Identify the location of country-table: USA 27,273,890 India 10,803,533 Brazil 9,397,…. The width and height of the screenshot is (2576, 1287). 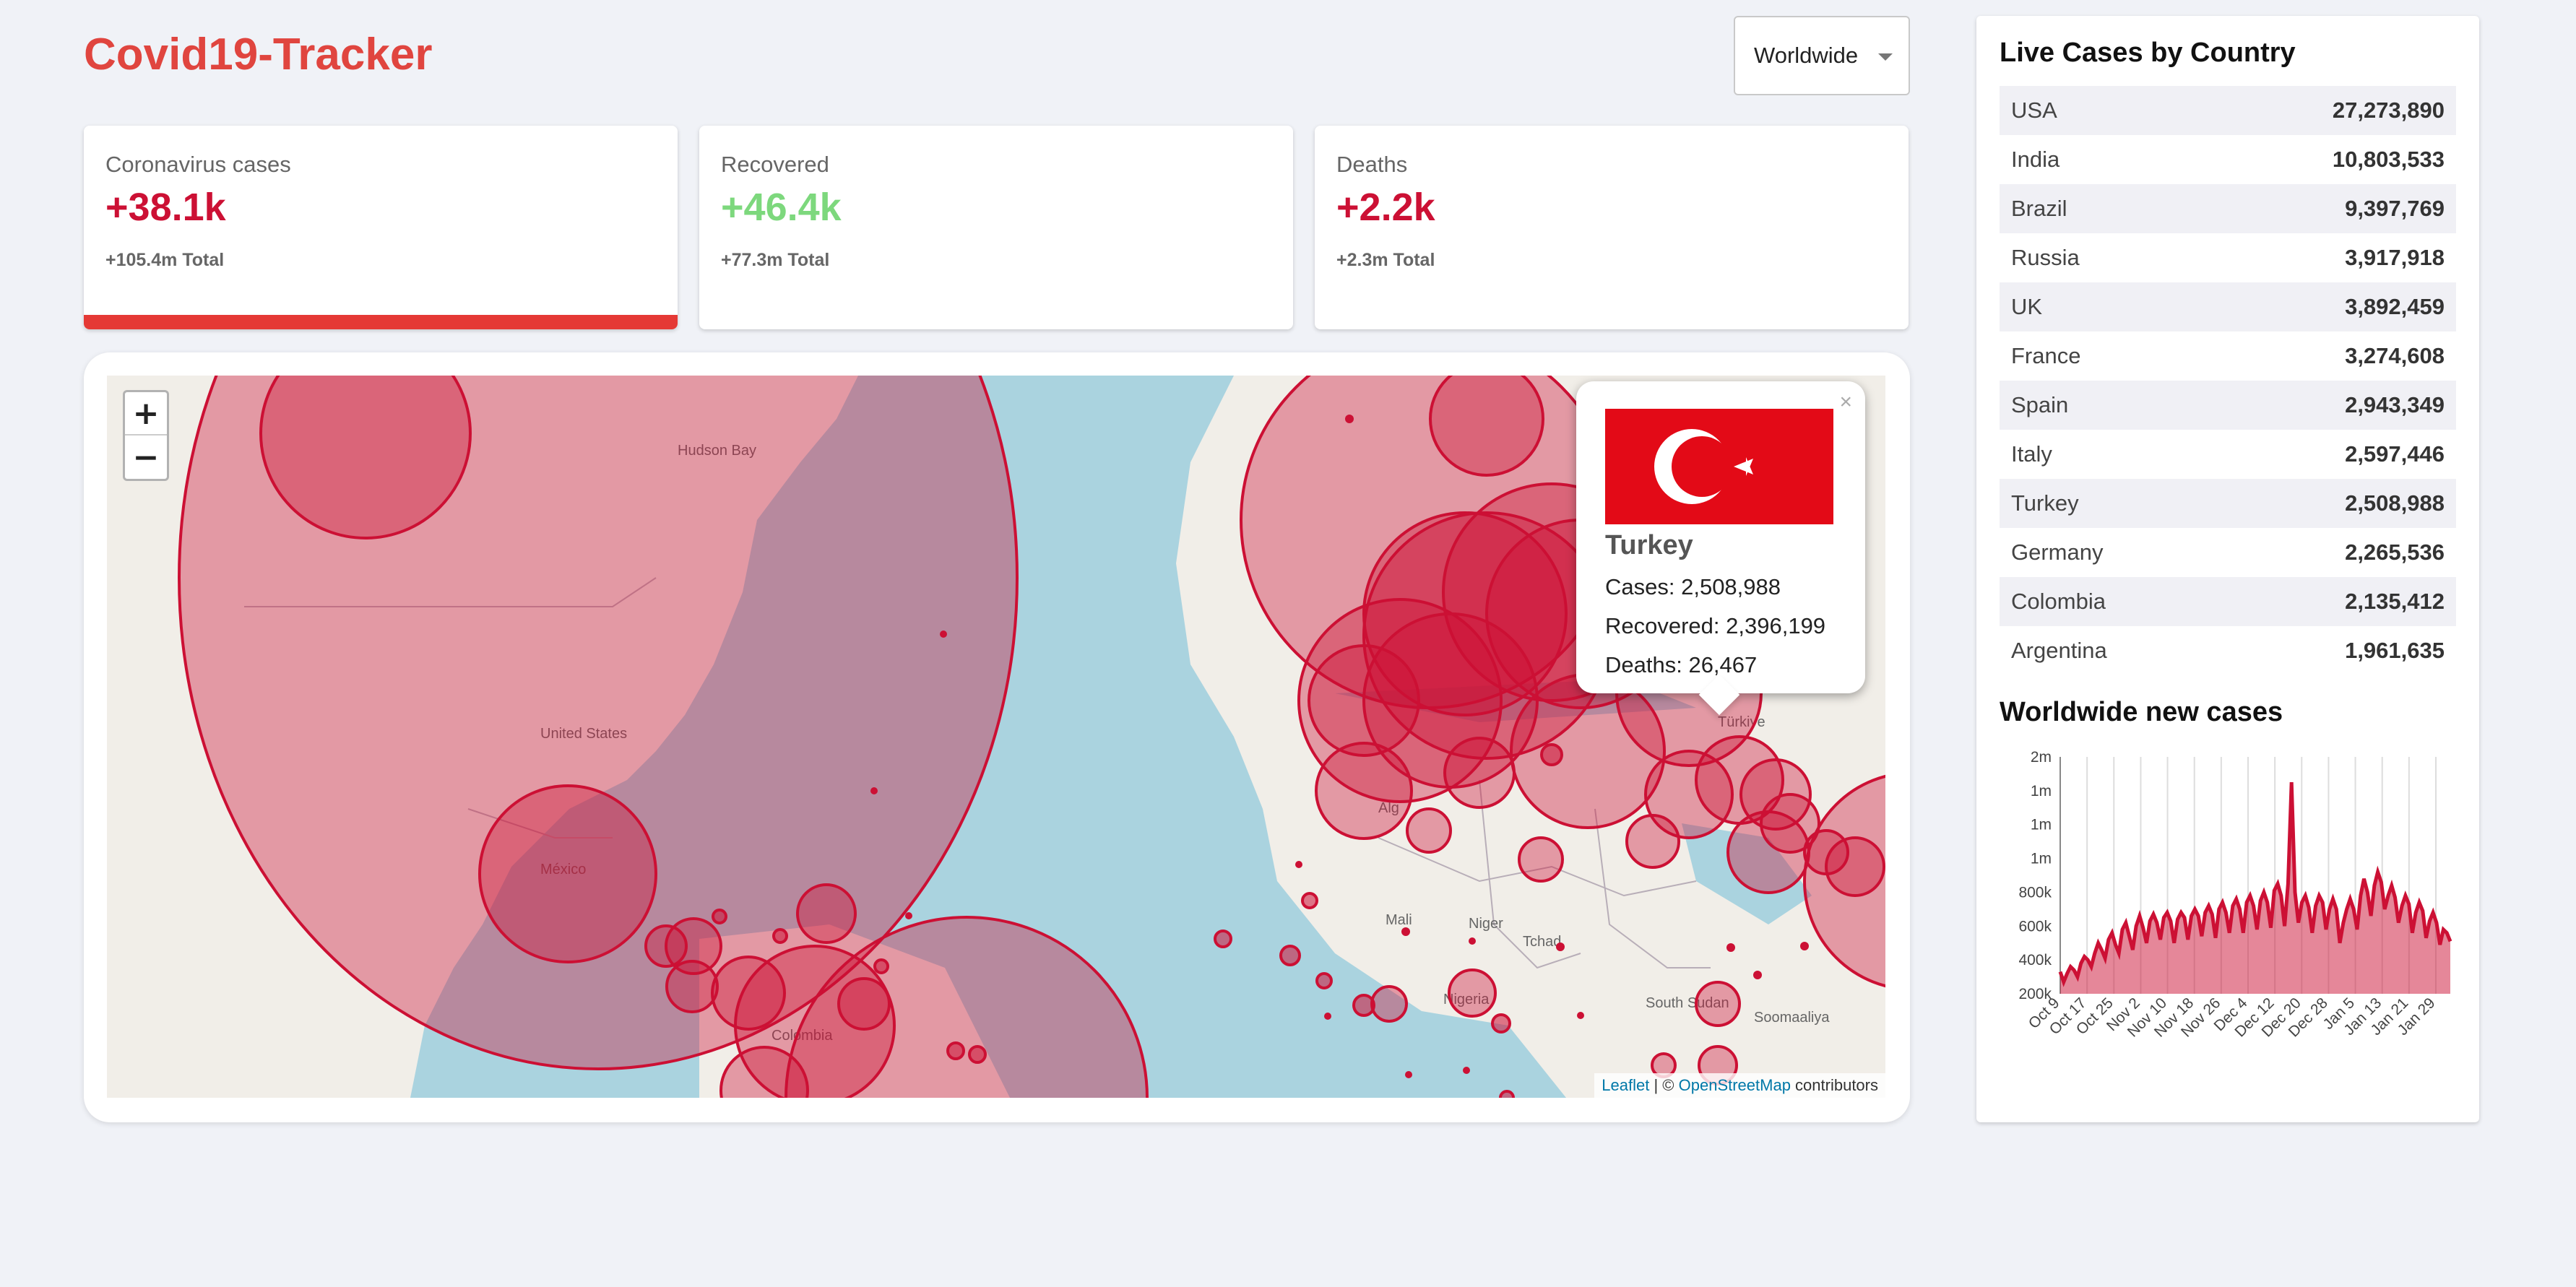
(2228, 380).